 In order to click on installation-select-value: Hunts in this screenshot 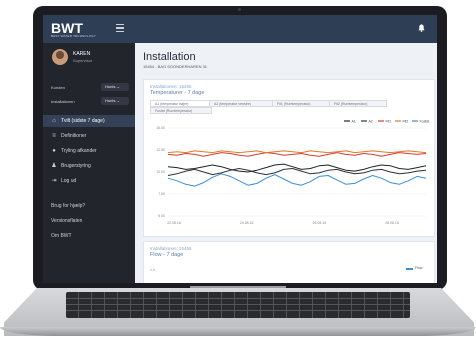, I will do `click(110, 100)`.